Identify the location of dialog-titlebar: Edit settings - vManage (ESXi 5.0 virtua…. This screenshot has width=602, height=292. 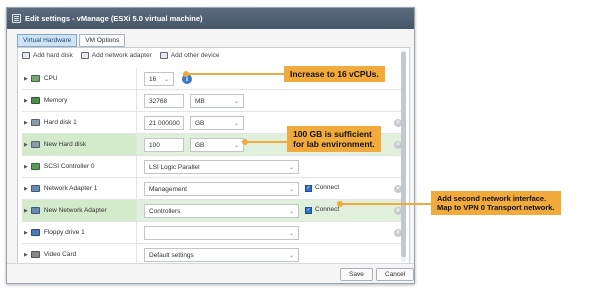
(210, 18).